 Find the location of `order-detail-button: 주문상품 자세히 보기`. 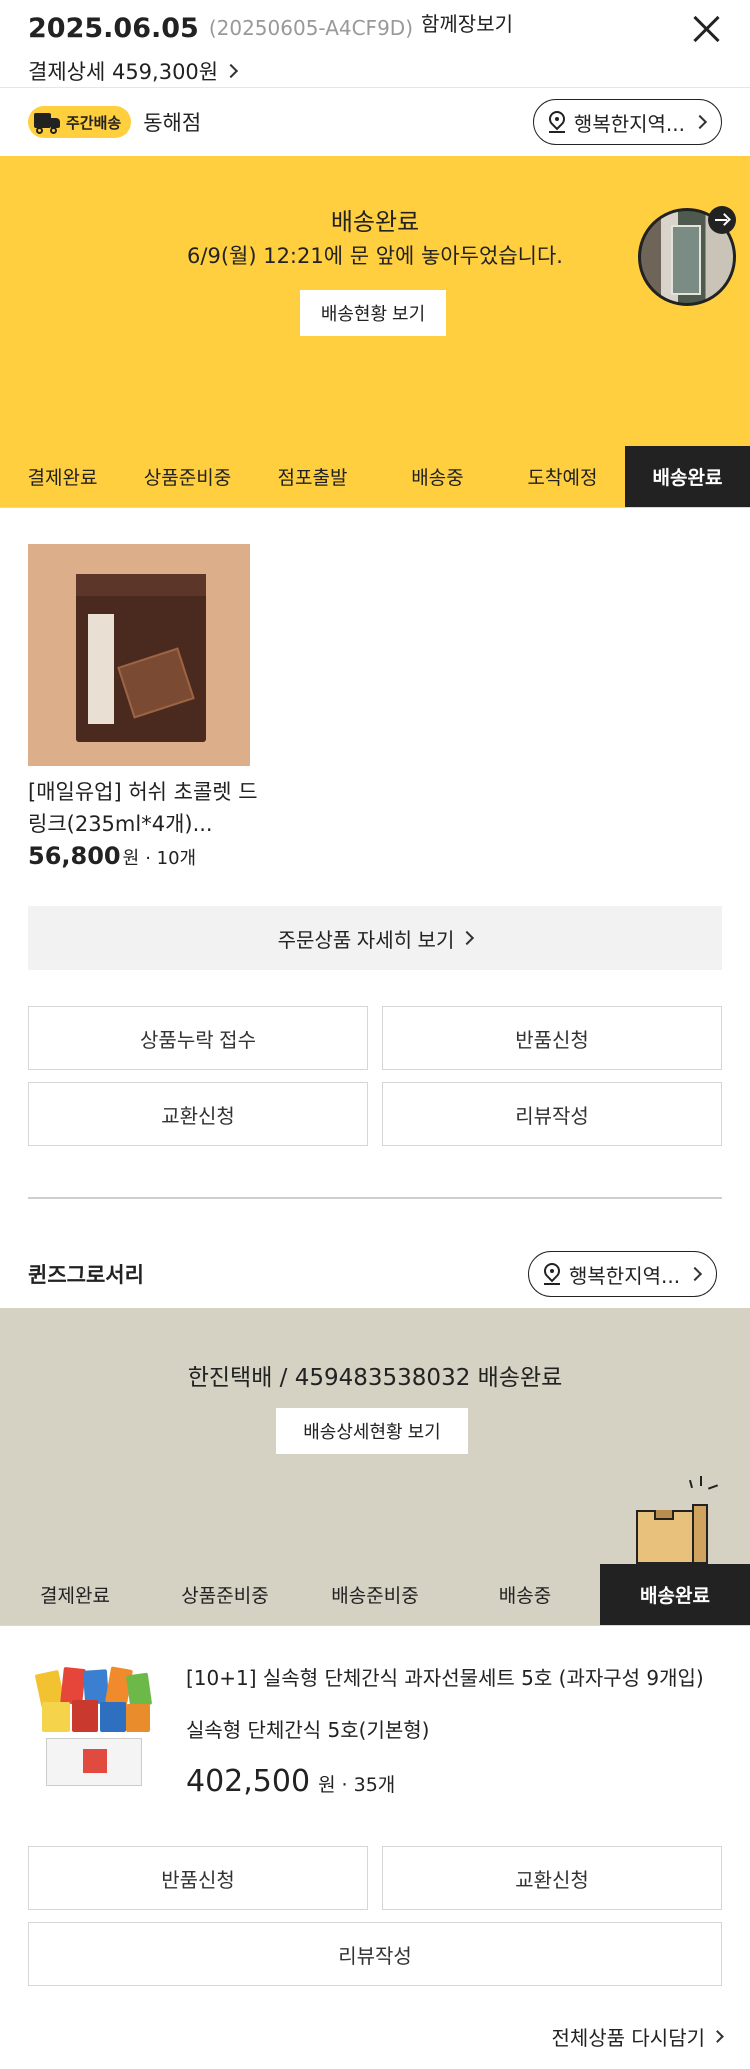

order-detail-button: 주문상품 자세히 보기 is located at coordinates (375, 938).